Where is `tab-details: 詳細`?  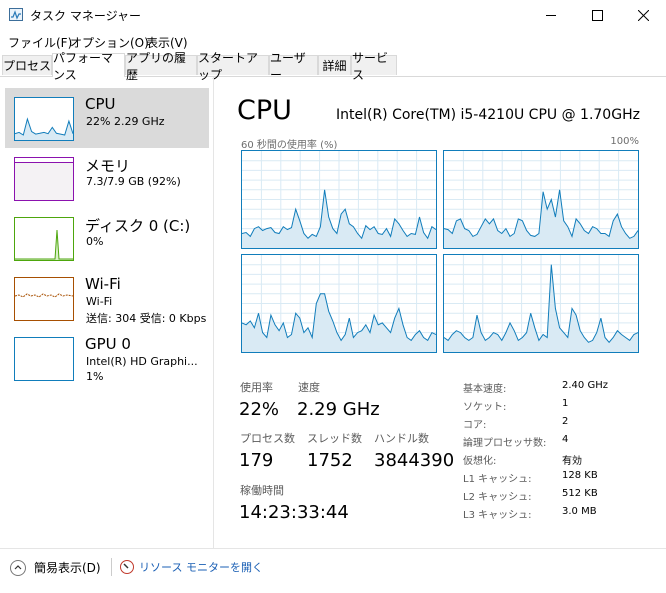
tab-details: 詳細 is located at coordinates (334, 65).